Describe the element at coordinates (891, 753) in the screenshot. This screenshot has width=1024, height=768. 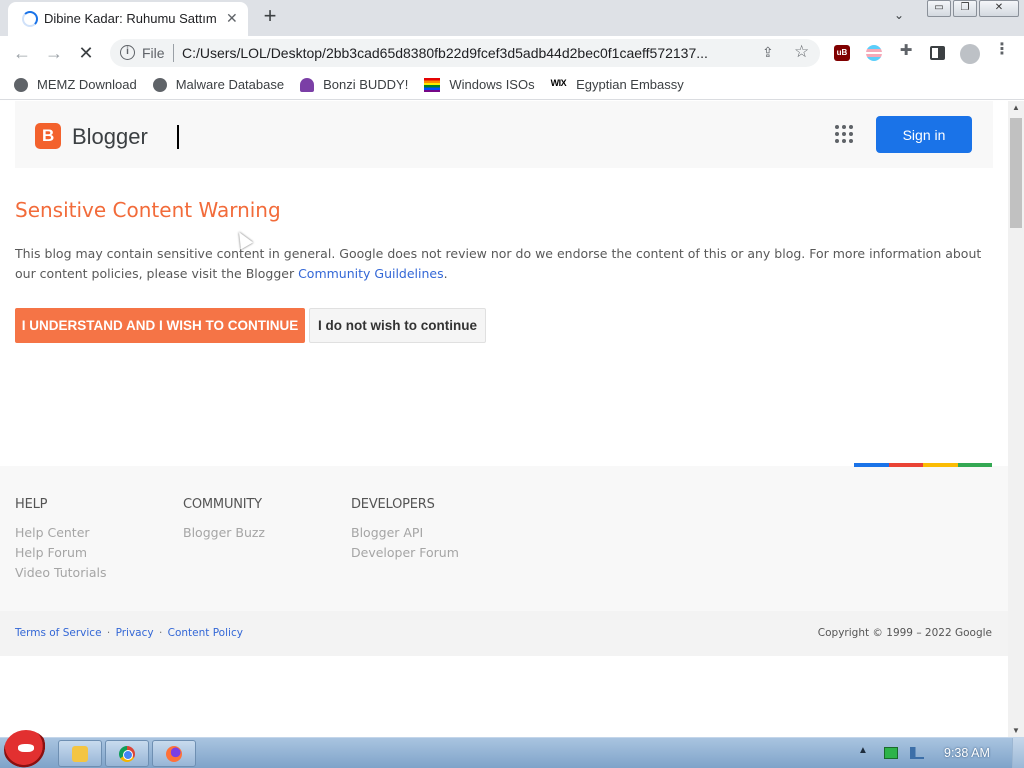
I see `battery-icon` at that location.